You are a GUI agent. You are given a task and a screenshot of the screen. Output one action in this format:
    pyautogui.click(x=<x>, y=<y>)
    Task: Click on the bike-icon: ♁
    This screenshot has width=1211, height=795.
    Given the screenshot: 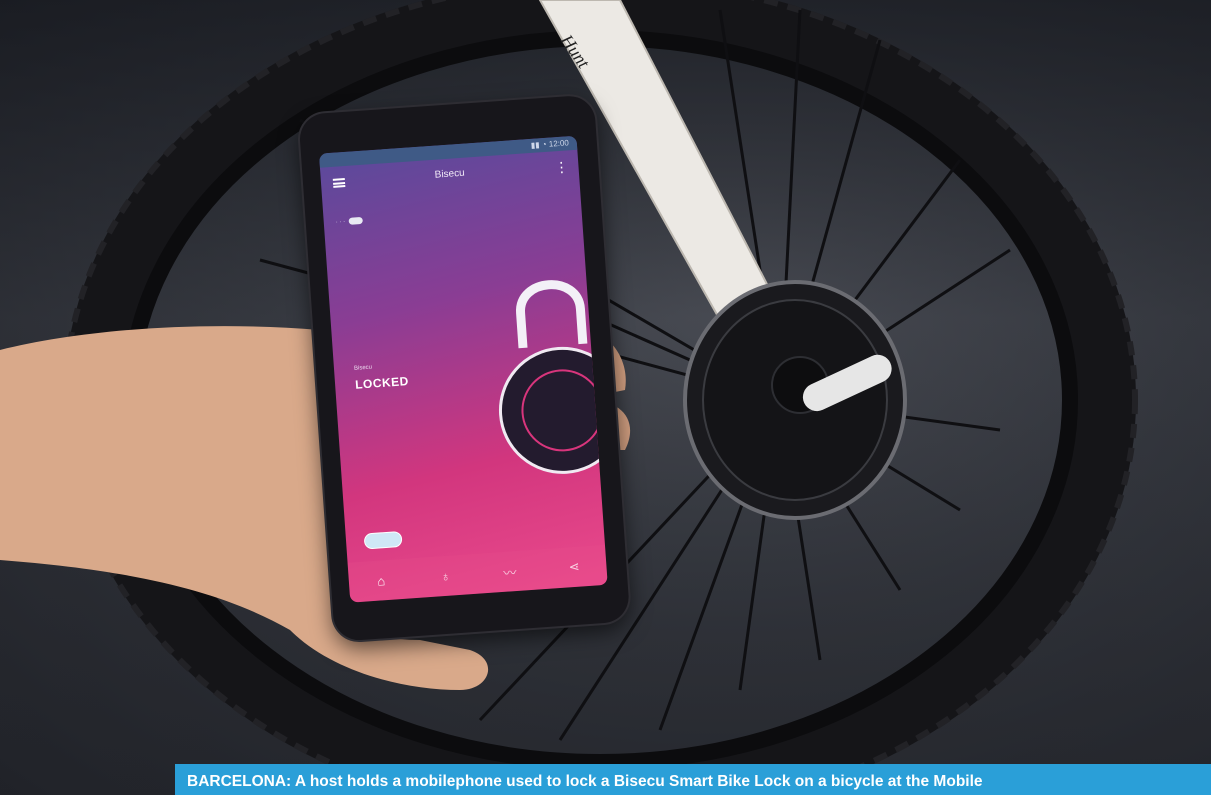 What is the action you would take?
    pyautogui.click(x=445, y=575)
    